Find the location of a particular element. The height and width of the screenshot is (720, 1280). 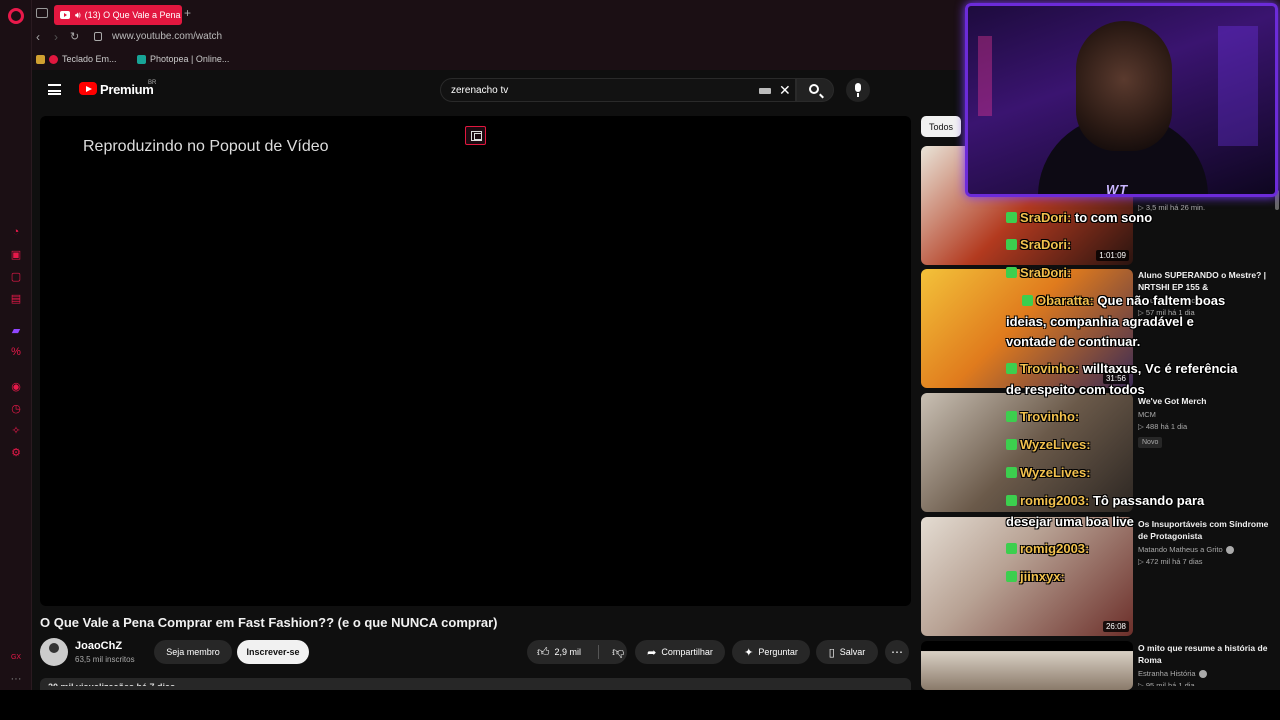

like-dislike-group: 👍︎ 2,9 mil 👎︎ is located at coordinates (577, 652).